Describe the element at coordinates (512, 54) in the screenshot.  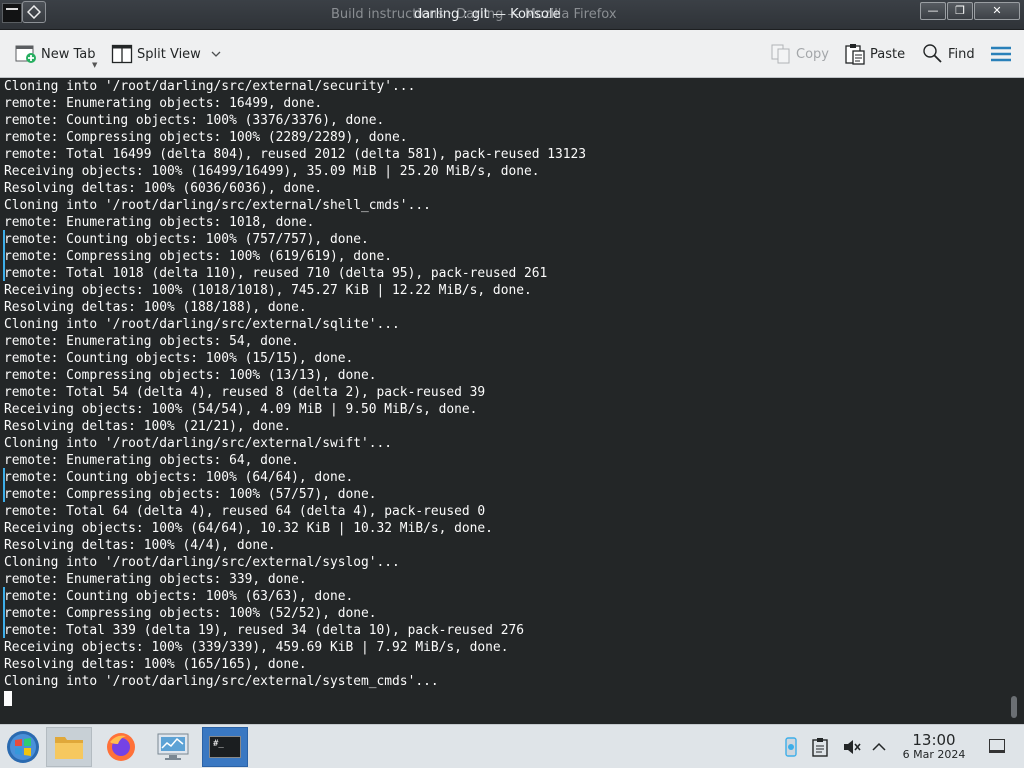
I see `konsole-toolbar: New Tab ▼ Split View Copy Paste Find` at that location.